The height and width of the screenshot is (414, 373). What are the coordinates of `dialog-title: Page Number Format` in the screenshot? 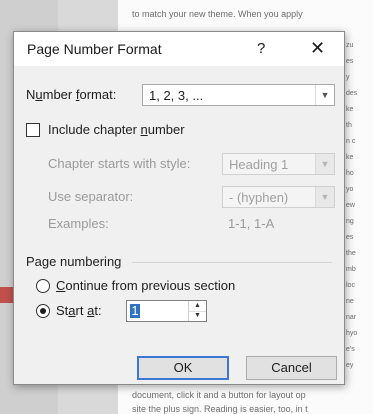 It's located at (94, 49).